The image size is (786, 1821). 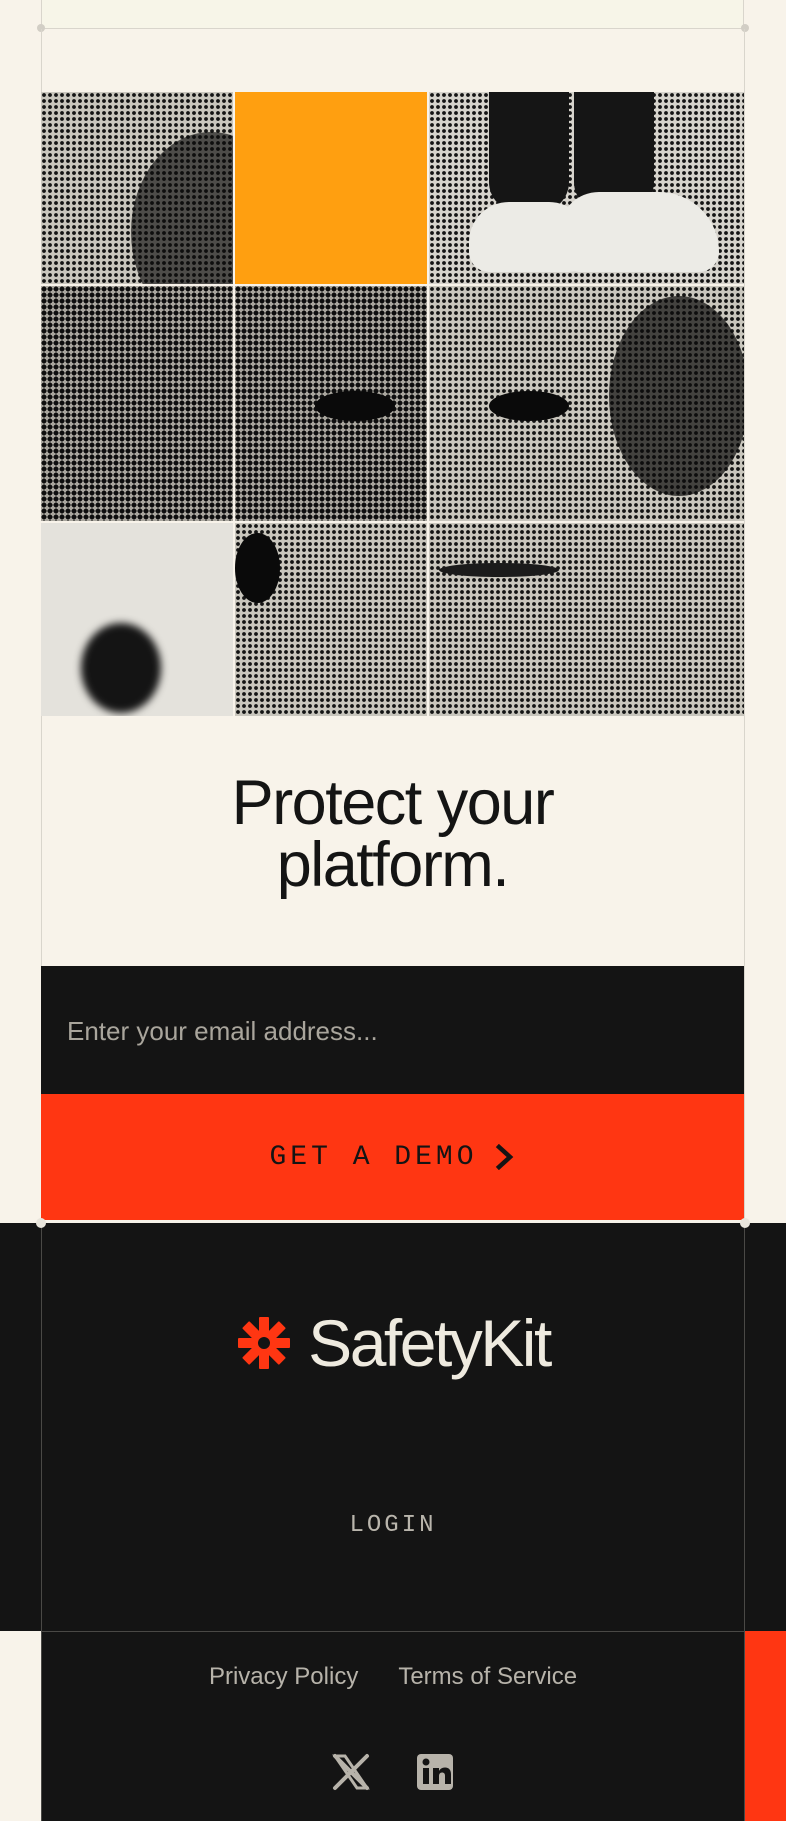 I want to click on halftone-tile-face-left, so click(x=137, y=403).